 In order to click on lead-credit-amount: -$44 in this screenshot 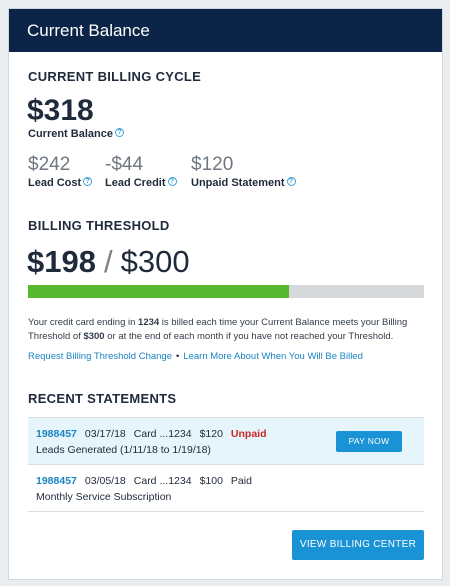, I will do `click(124, 164)`.